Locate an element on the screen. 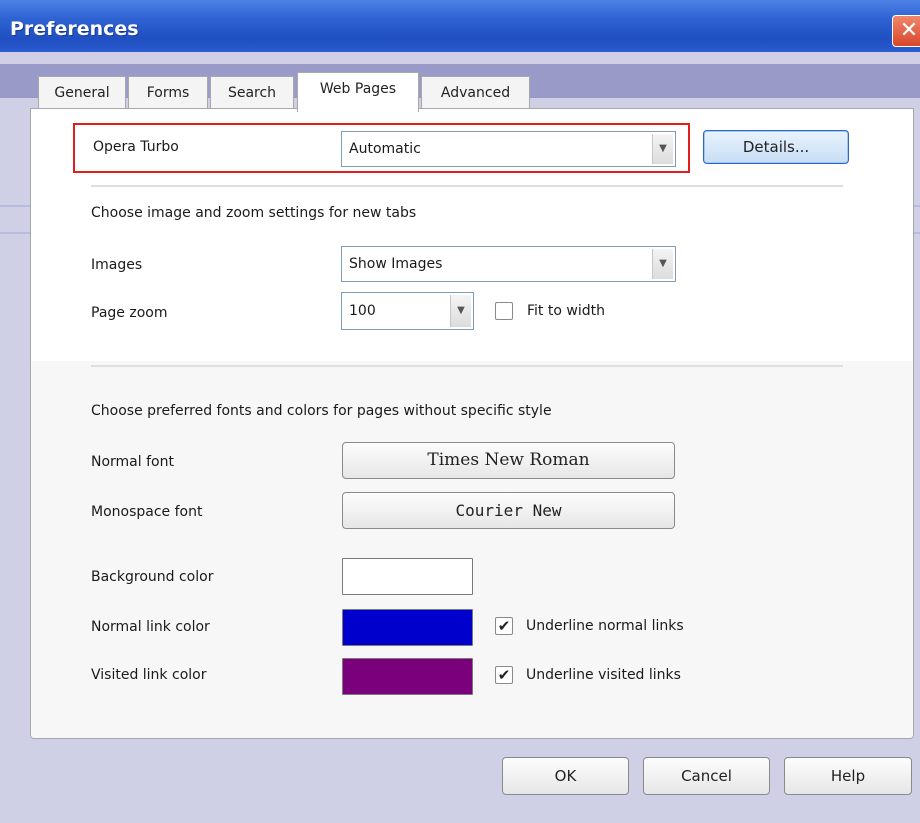 This screenshot has height=823, width=920. tab-label: Advanced is located at coordinates (475, 93).